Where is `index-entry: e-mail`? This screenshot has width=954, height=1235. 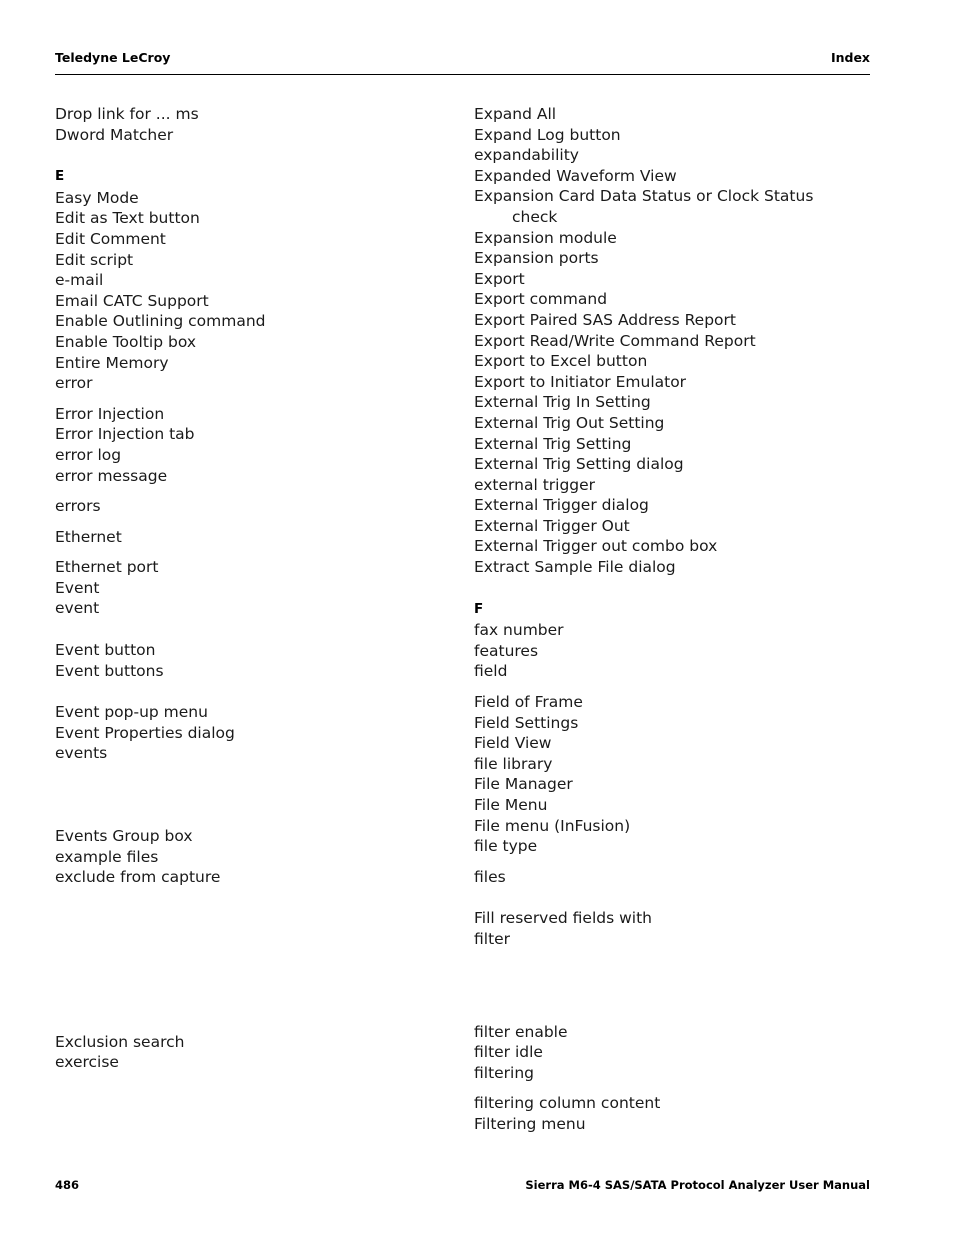
index-entry: e-mail is located at coordinates (79, 280).